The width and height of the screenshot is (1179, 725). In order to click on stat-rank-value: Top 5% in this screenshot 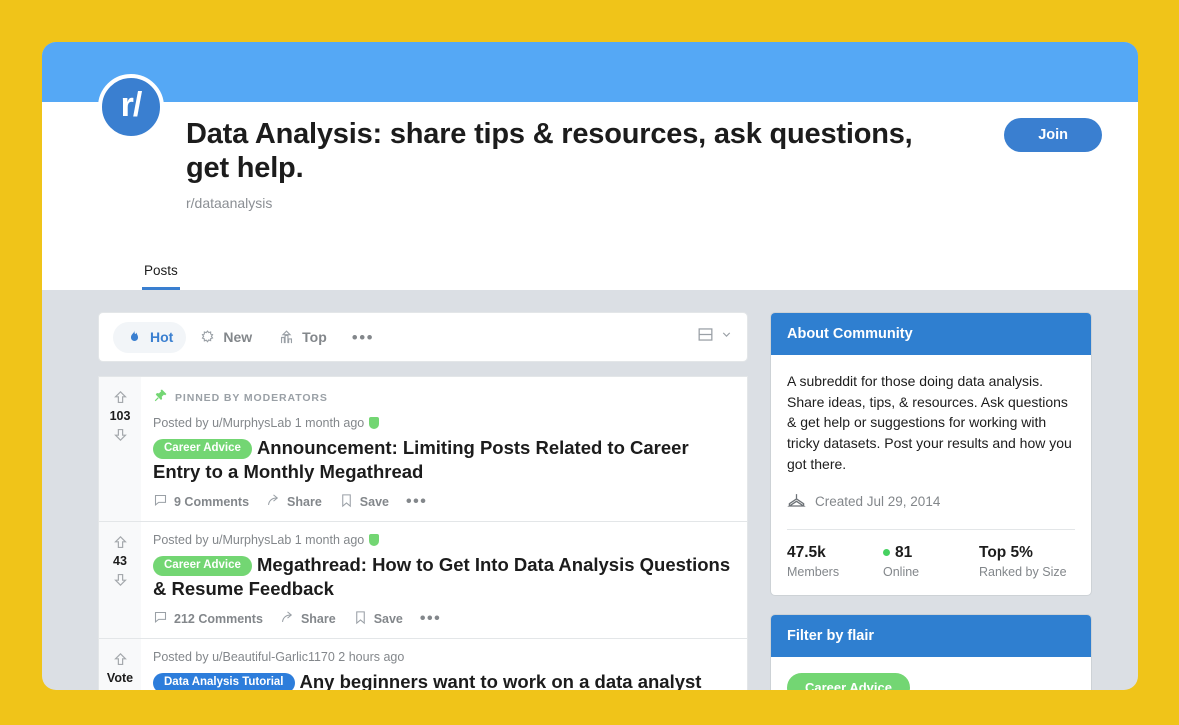, I will do `click(1006, 552)`.